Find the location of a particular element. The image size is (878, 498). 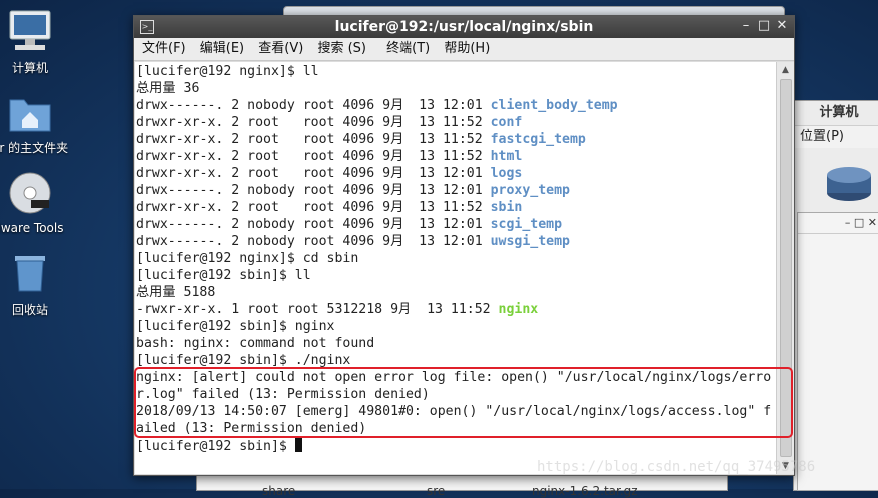

desktop-icon-computer: 计算机 is located at coordinates (35, 42).